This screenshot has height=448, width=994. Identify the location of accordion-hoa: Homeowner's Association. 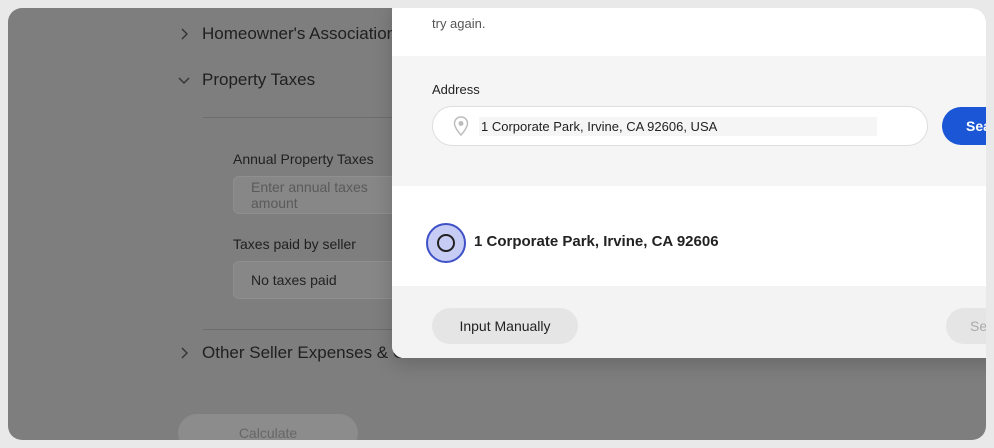
(287, 34).